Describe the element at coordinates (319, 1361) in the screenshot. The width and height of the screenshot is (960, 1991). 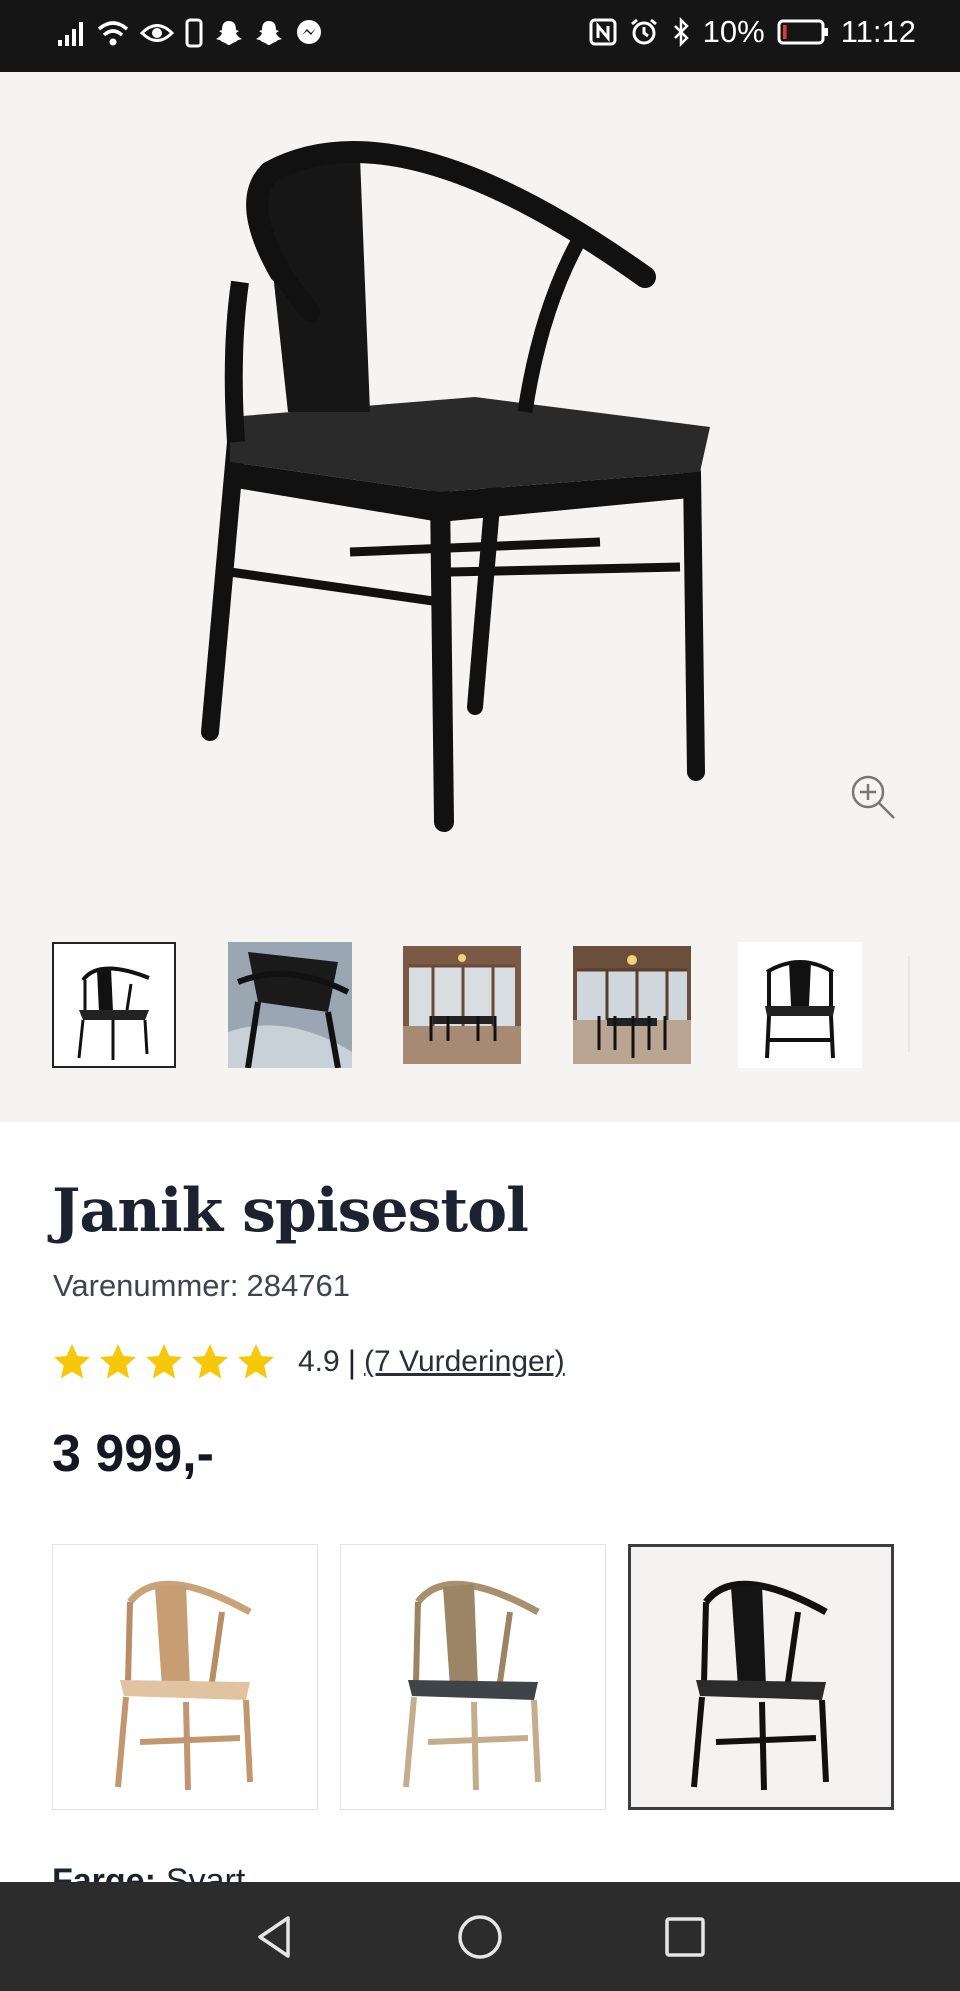
I see `rating-value: 4.9` at that location.